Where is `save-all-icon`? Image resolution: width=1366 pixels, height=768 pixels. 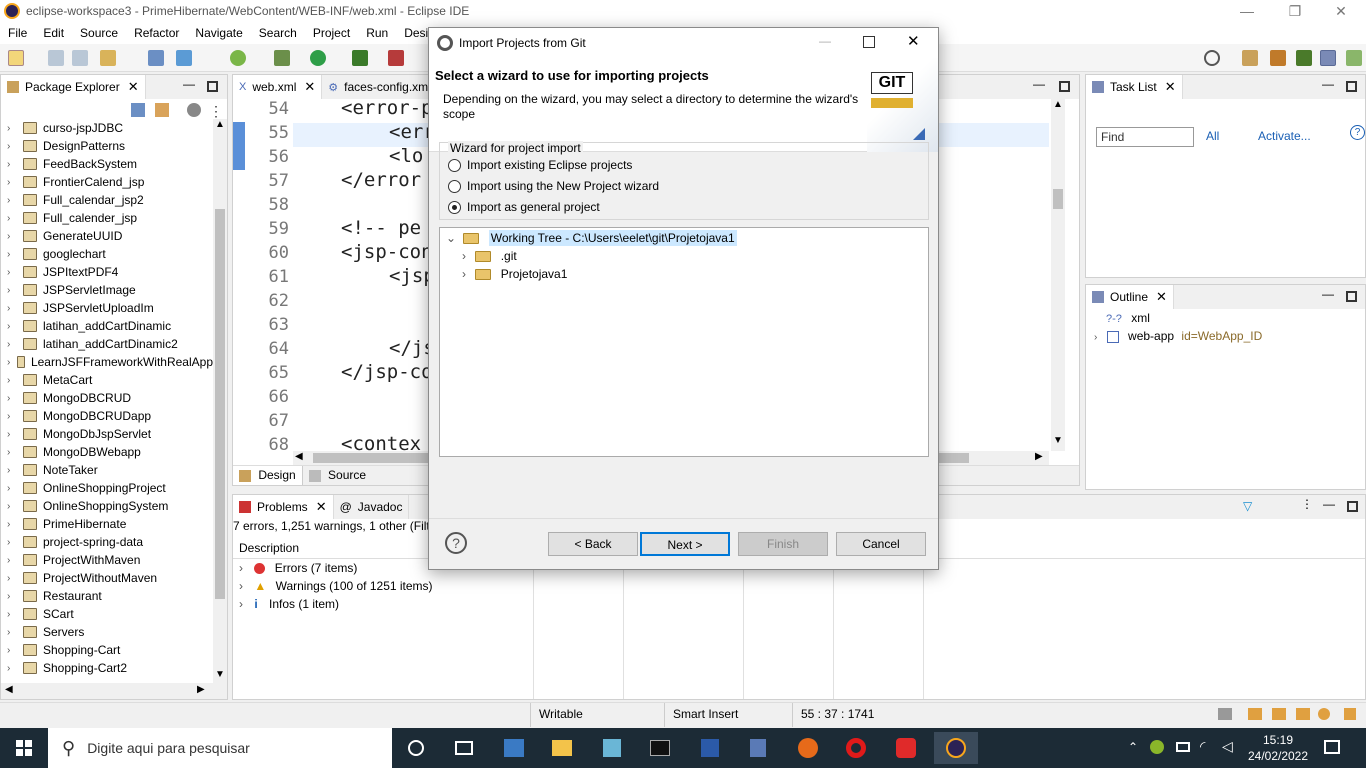
save-all-icon is located at coordinates (80, 58).